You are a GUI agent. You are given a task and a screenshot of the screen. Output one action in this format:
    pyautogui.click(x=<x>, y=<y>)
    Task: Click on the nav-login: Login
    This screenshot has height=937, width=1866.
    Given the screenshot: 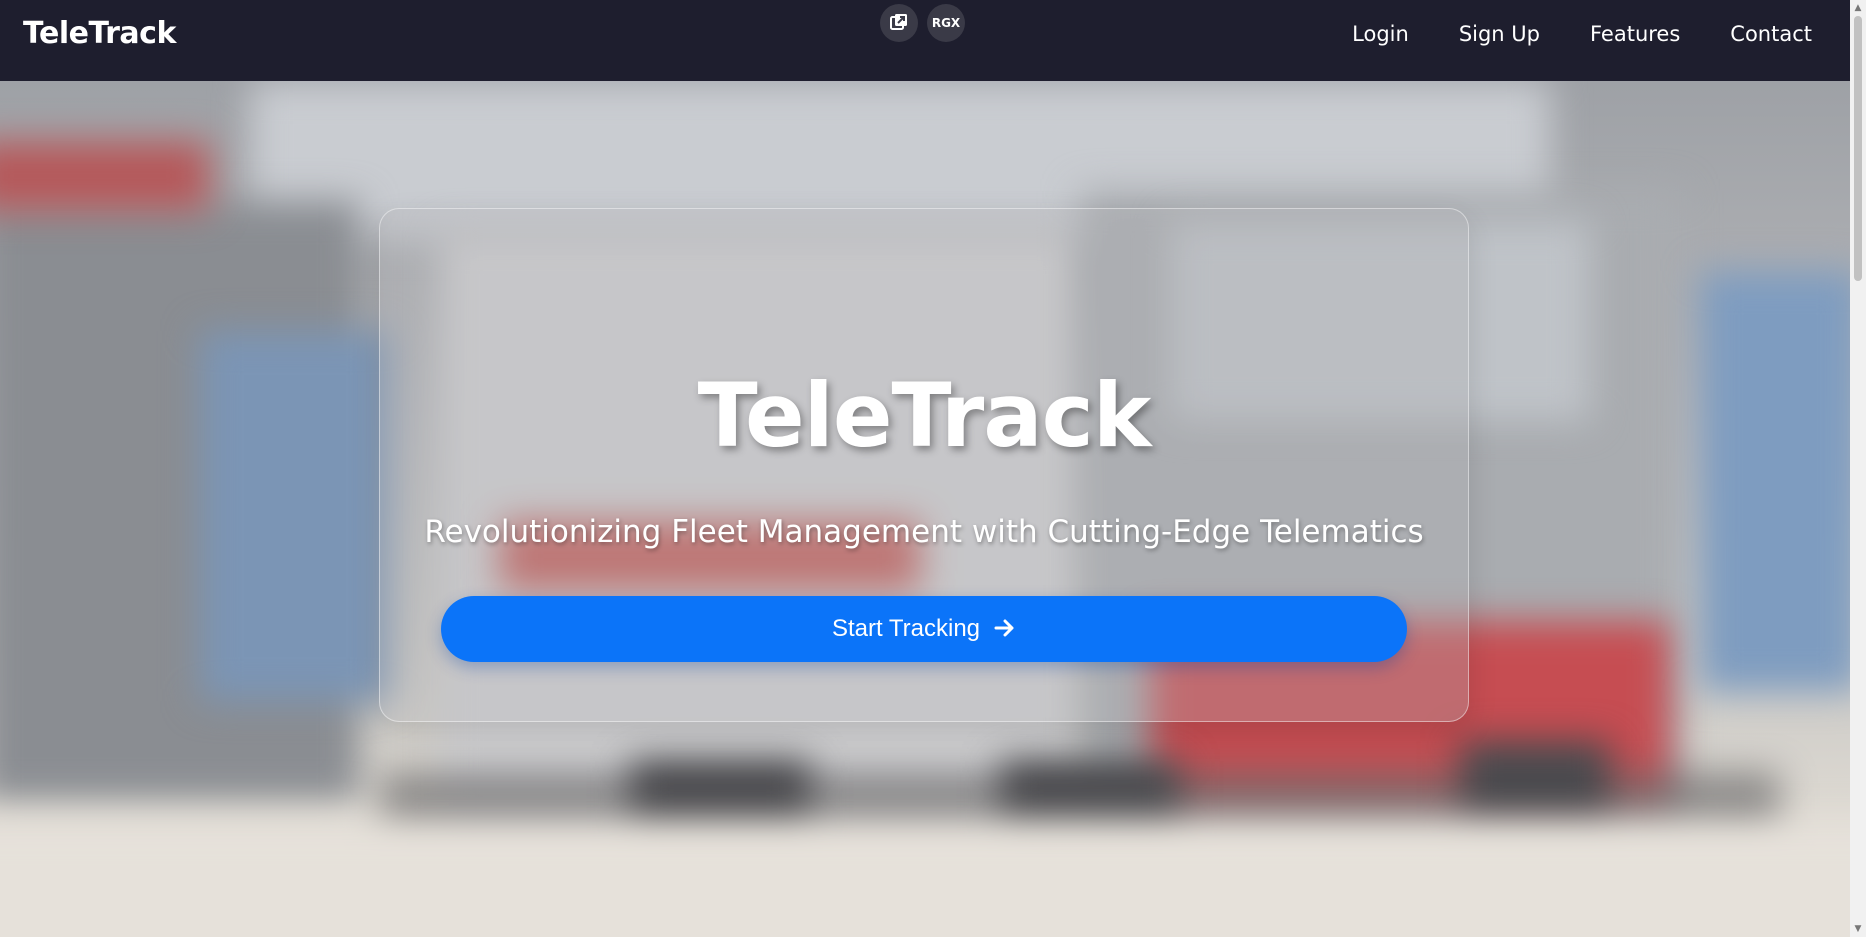 What is the action you would take?
    pyautogui.click(x=1380, y=34)
    